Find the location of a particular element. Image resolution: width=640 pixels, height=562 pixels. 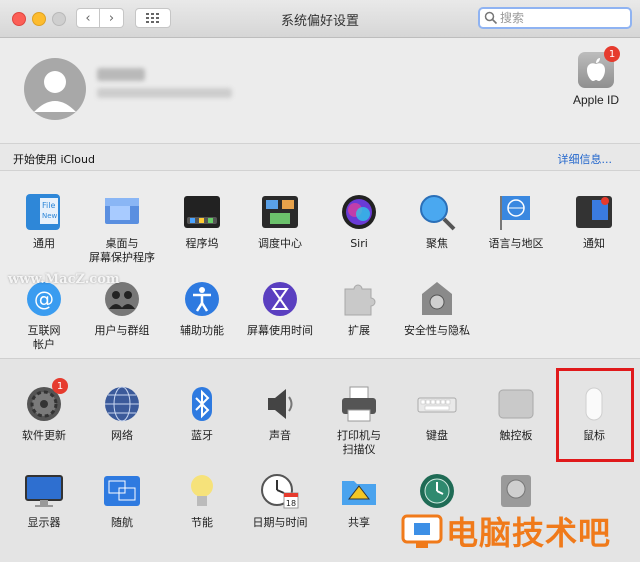

software-update-badge: 1 is located at coordinates (60, 386).